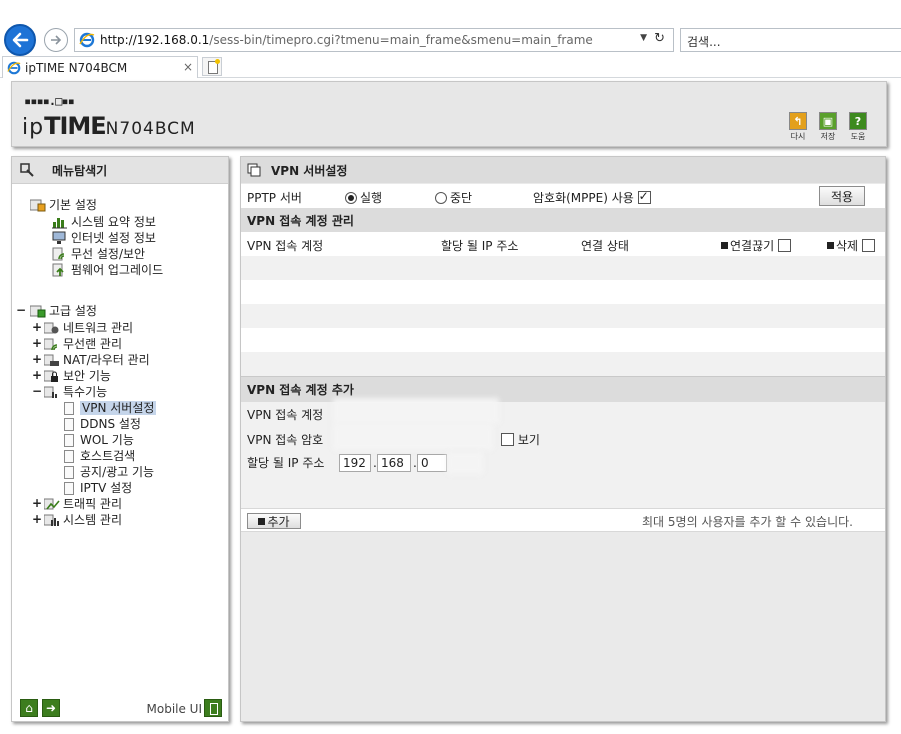 This screenshot has height=734, width=901. Describe the element at coordinates (659, 38) in the screenshot. I see `refresh-icon: ↻` at that location.